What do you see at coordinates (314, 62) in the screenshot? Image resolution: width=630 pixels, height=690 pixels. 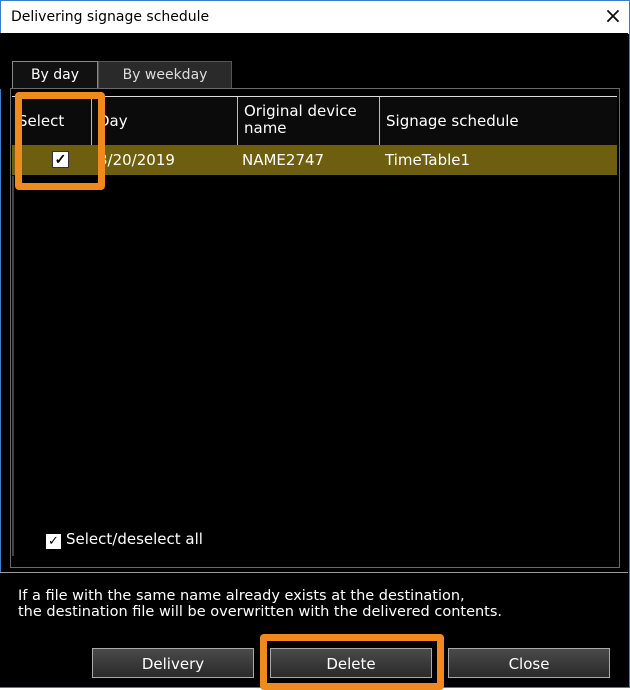 I see `tab-bar: By day By weekday` at bounding box center [314, 62].